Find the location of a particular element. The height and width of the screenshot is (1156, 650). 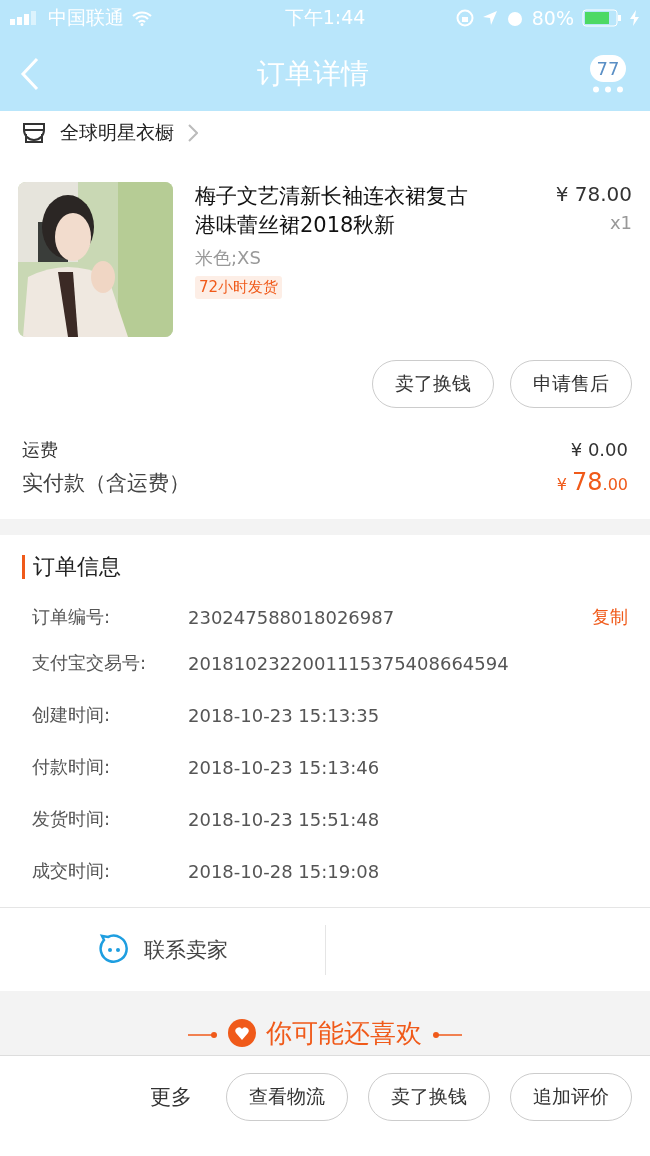

battery-percent: 80% is located at coordinates (552, 18).